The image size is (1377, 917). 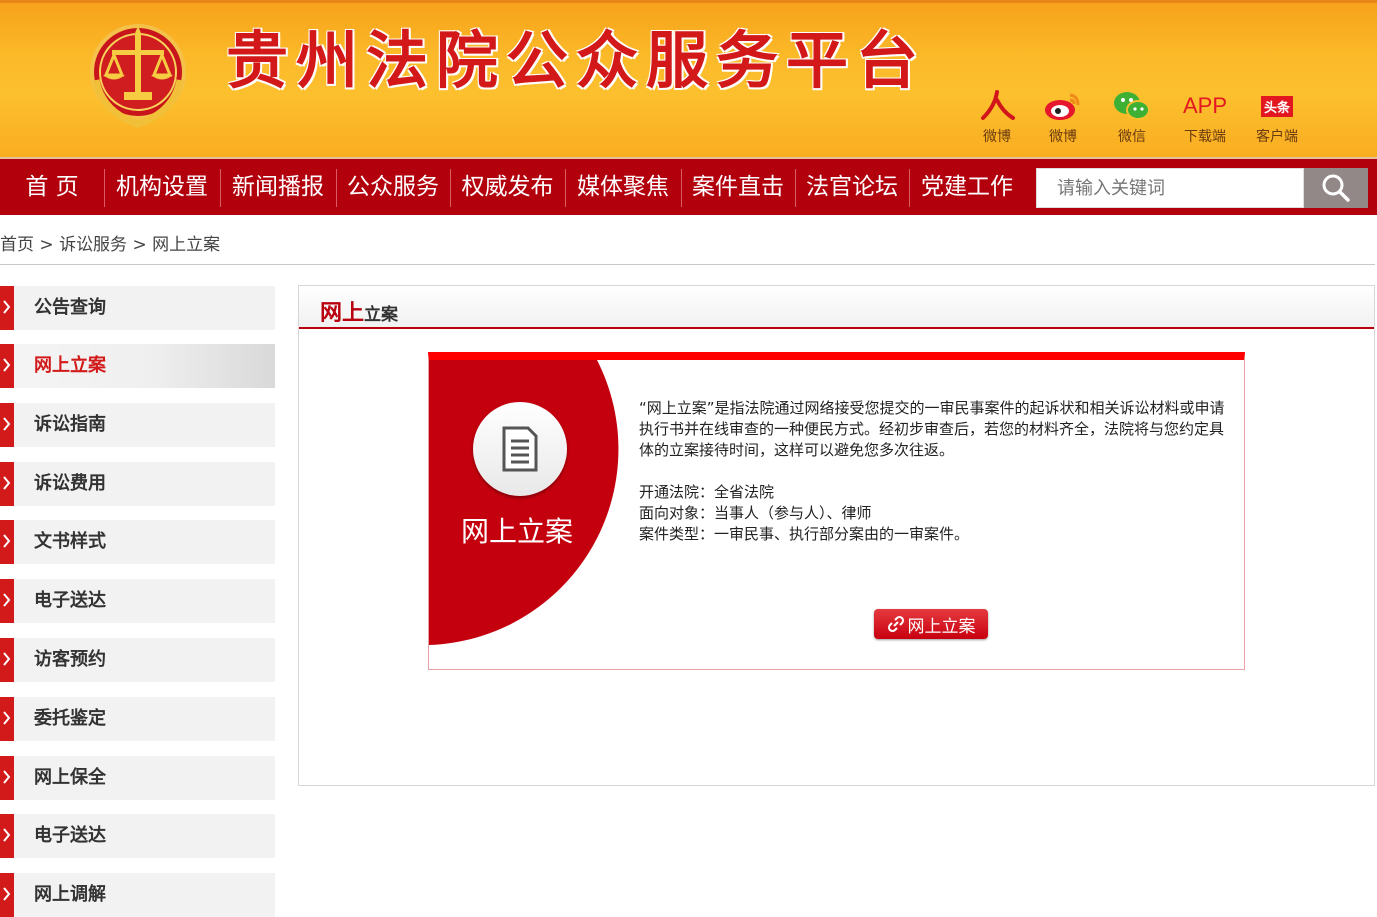 I want to click on sidebar-item-label: 公告查询, so click(x=70, y=307).